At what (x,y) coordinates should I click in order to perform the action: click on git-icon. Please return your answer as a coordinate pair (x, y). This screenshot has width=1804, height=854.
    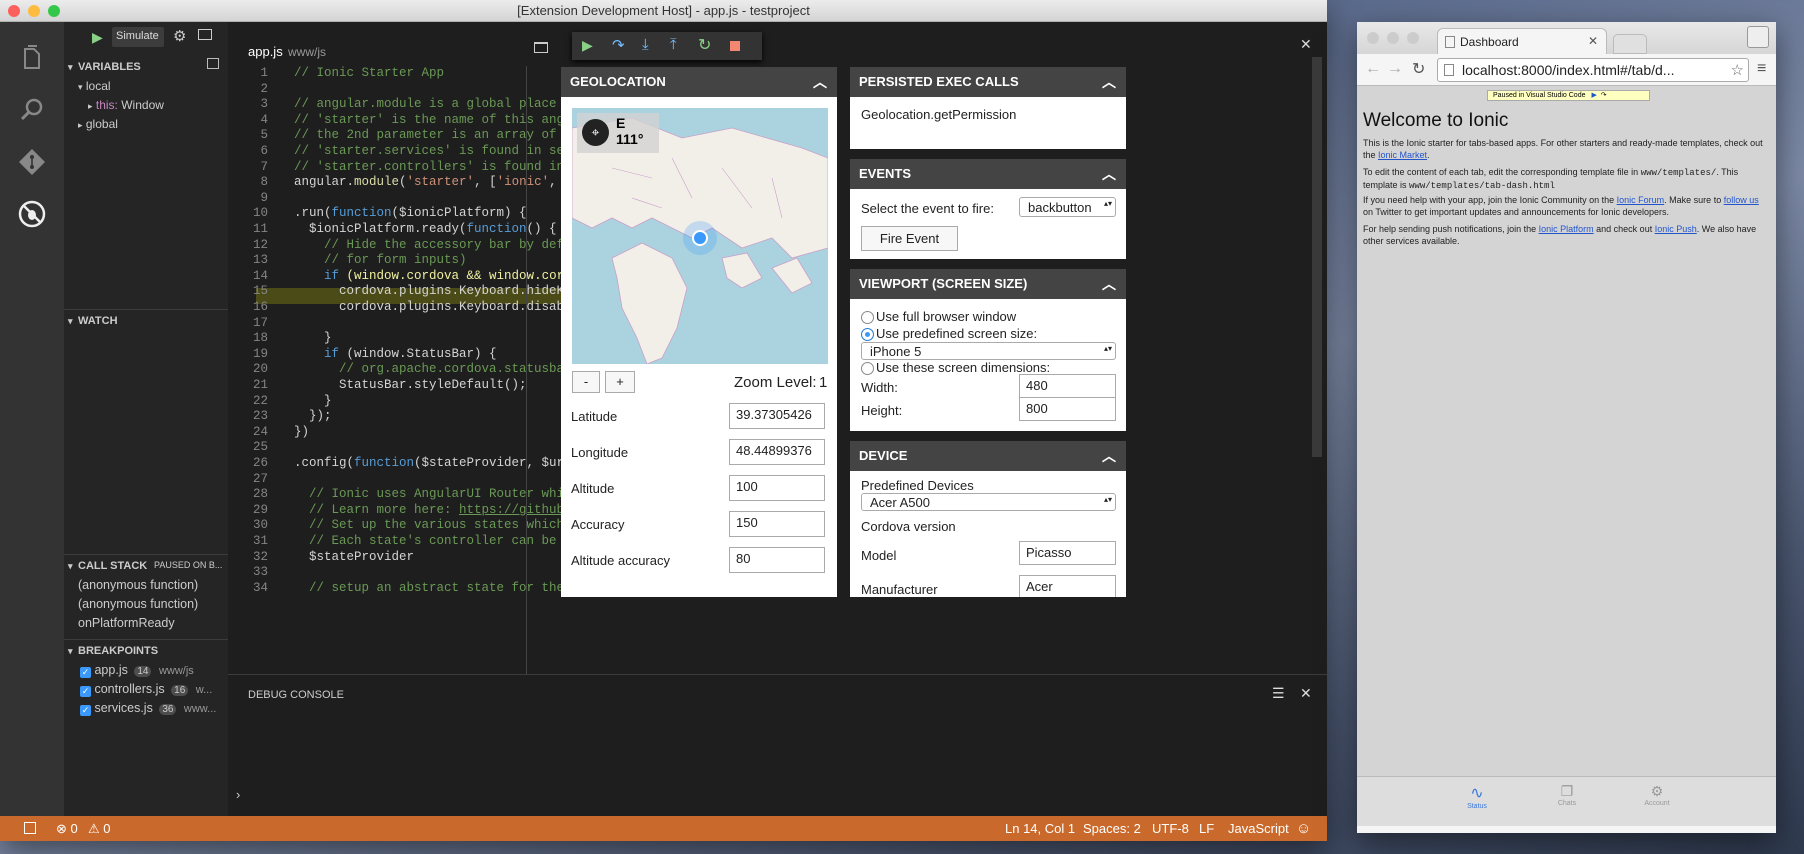
    Looking at the image, I should click on (32, 162).